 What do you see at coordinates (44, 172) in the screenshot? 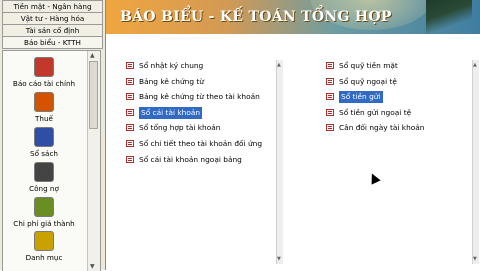
I see `debt-chart-icon` at bounding box center [44, 172].